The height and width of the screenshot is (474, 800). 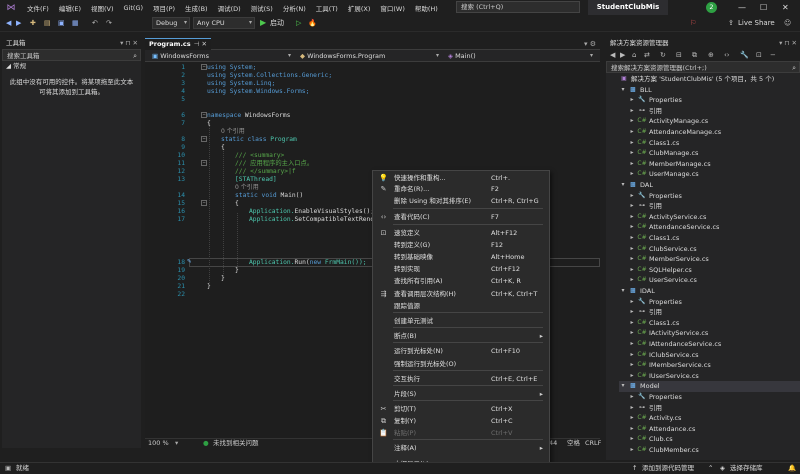 I want to click on toolbox-section-general: ◢ 常规, so click(x=71, y=66).